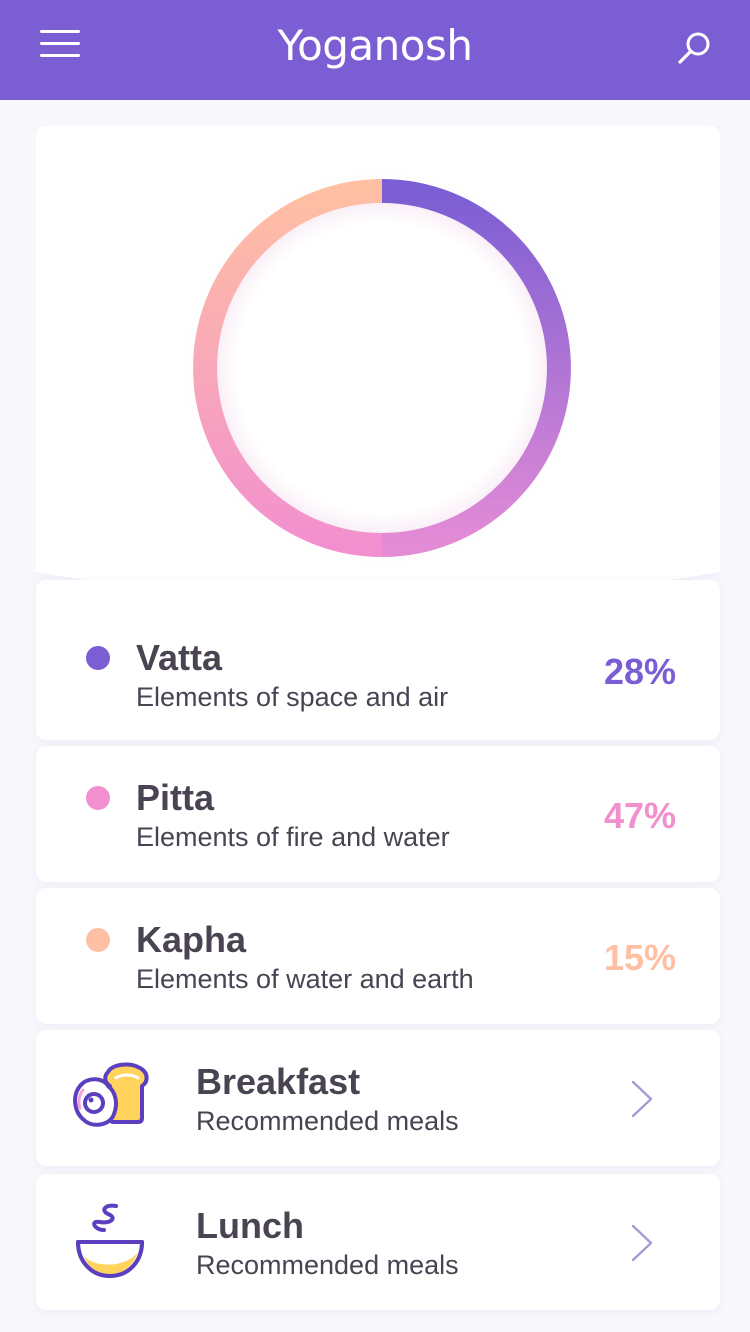  I want to click on dosha-row-kapha: Kapha Elements of water and earth 15%, so click(378, 956).